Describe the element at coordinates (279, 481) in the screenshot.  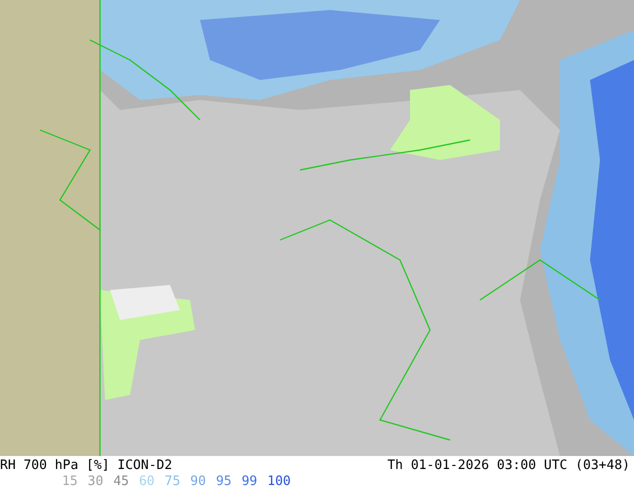
I see `legend-value: 100` at that location.